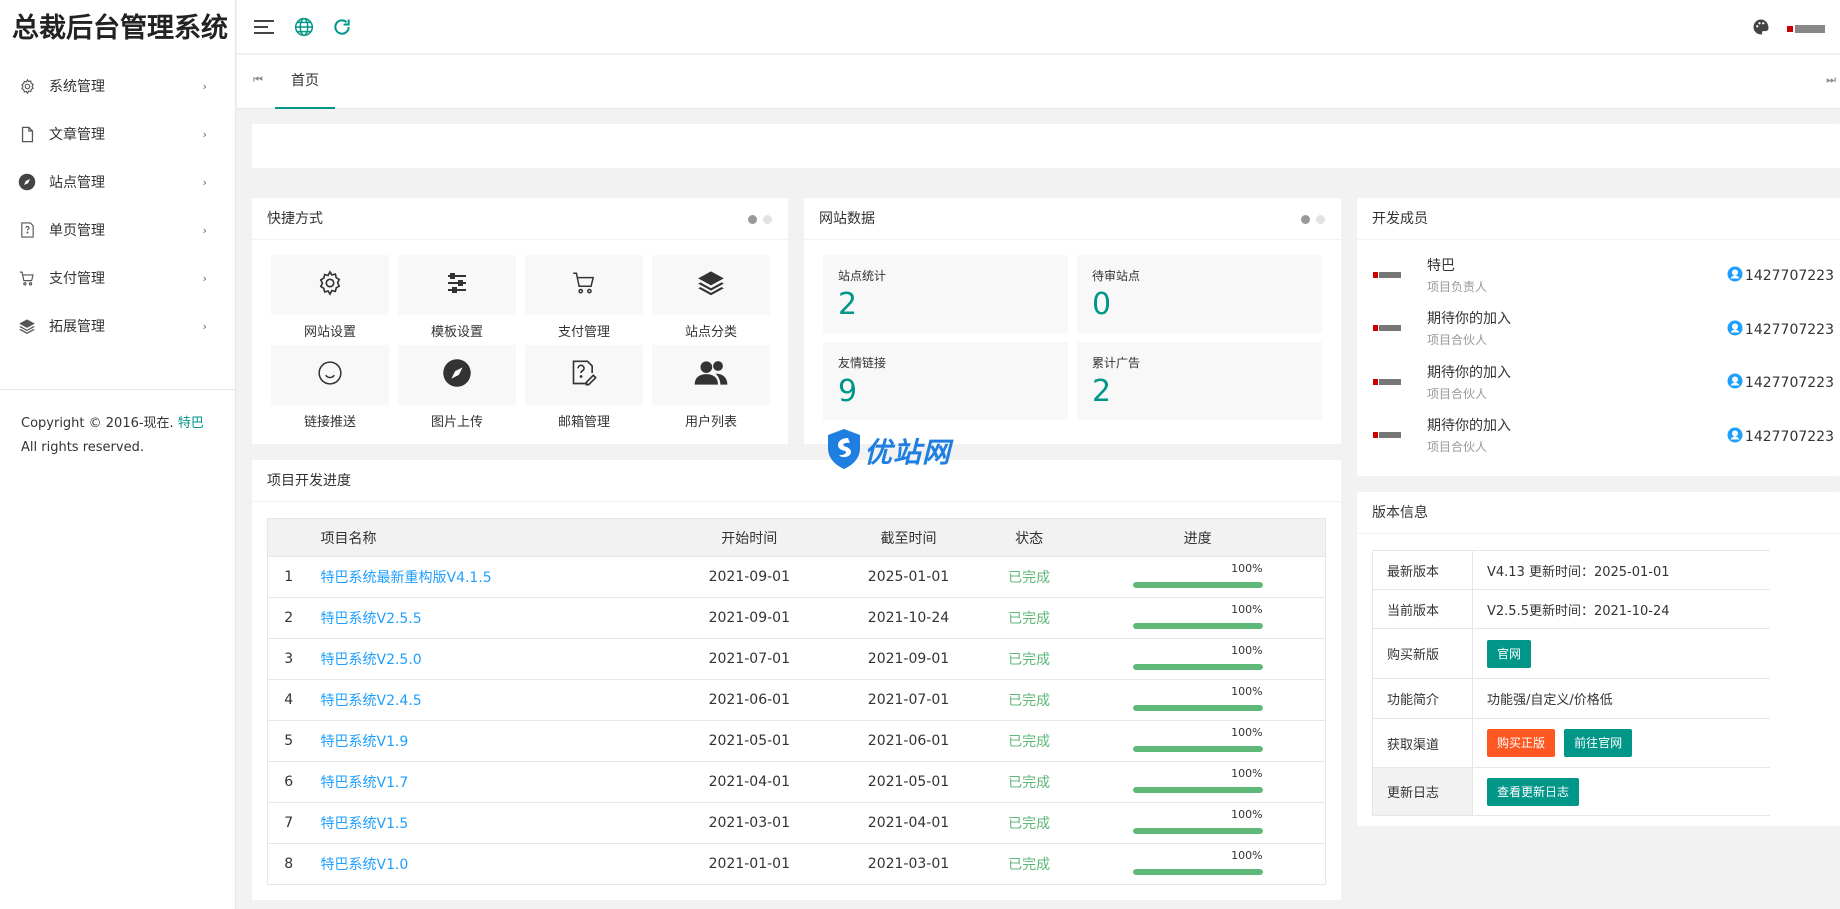 The width and height of the screenshot is (1840, 909). Describe the element at coordinates (1400, 513) in the screenshot. I see `version-title: 版本信息` at that location.